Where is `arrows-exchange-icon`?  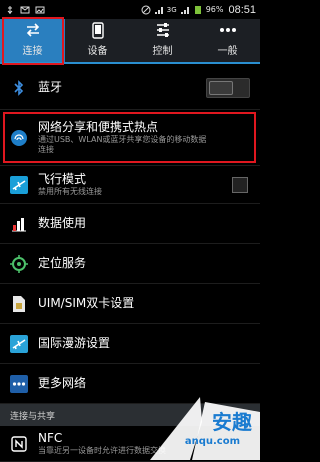
arrows-exchange-icon is located at coordinates (33, 30).